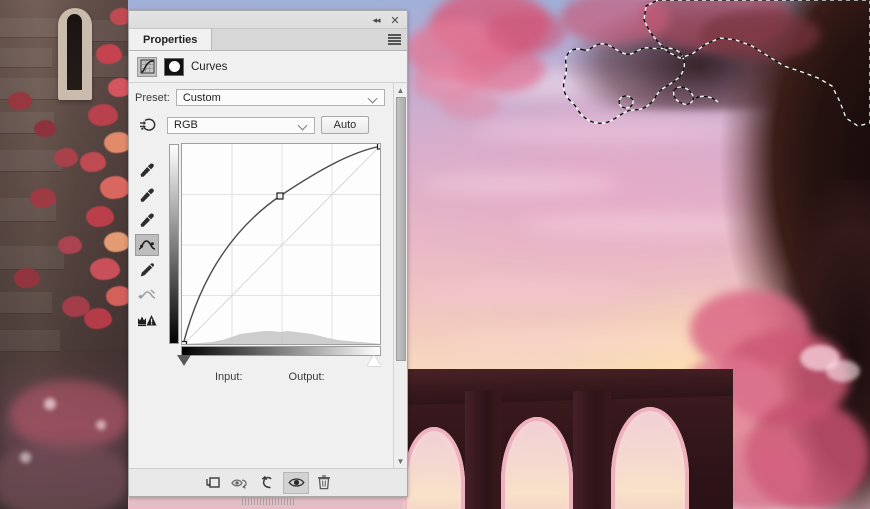 This screenshot has height=509, width=870. Describe the element at coordinates (147, 295) in the screenshot. I see `smooth-curve-icon` at that location.